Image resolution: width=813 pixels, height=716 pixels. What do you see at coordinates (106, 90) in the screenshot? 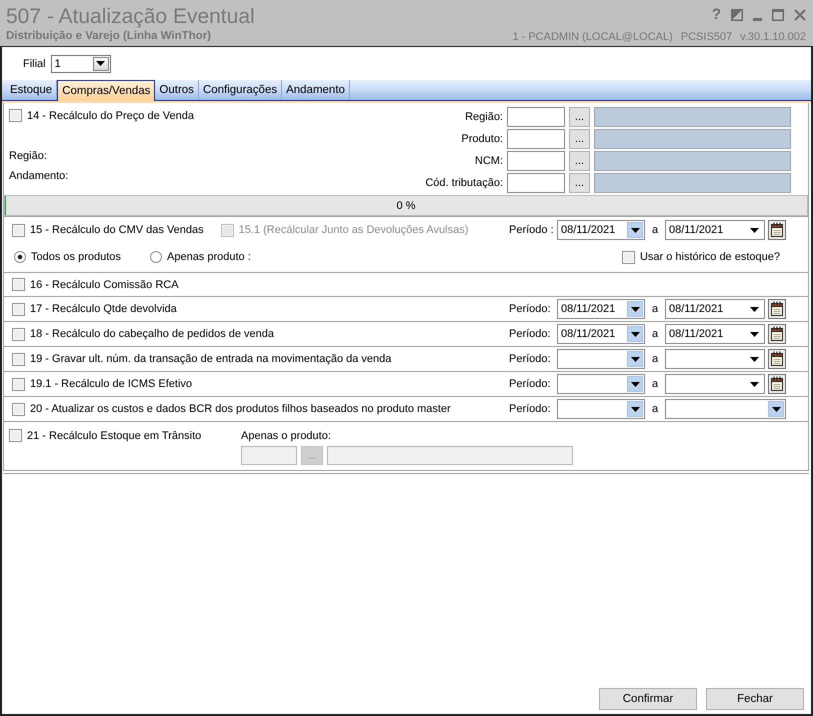
I see `tab: Compras/Vendas` at bounding box center [106, 90].